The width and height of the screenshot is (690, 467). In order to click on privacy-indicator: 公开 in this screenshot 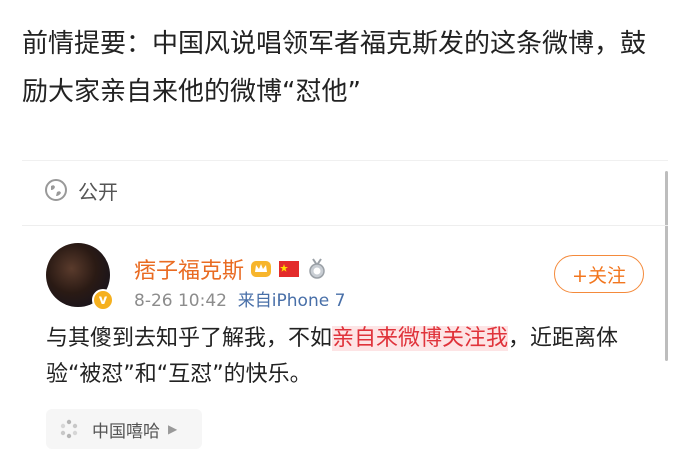, I will do `click(81, 190)`.